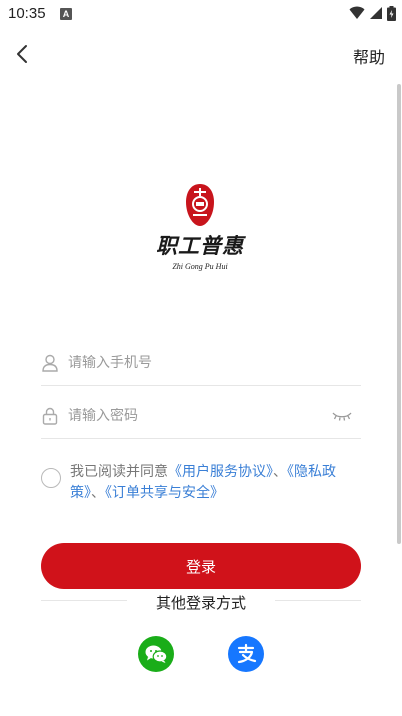 The image size is (402, 716). What do you see at coordinates (220, 472) in the screenshot?
I see `user-service-agreement-link: 《用户服务协议》` at bounding box center [220, 472].